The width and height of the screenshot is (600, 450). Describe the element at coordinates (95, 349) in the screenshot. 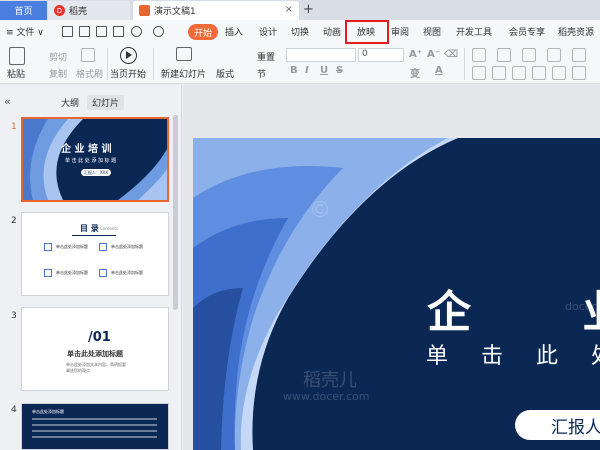

I see `slide-thumbnail-3: /01 单击此处添加标题 单击此处添加文本内容，简明扼要阐述您的观点` at that location.